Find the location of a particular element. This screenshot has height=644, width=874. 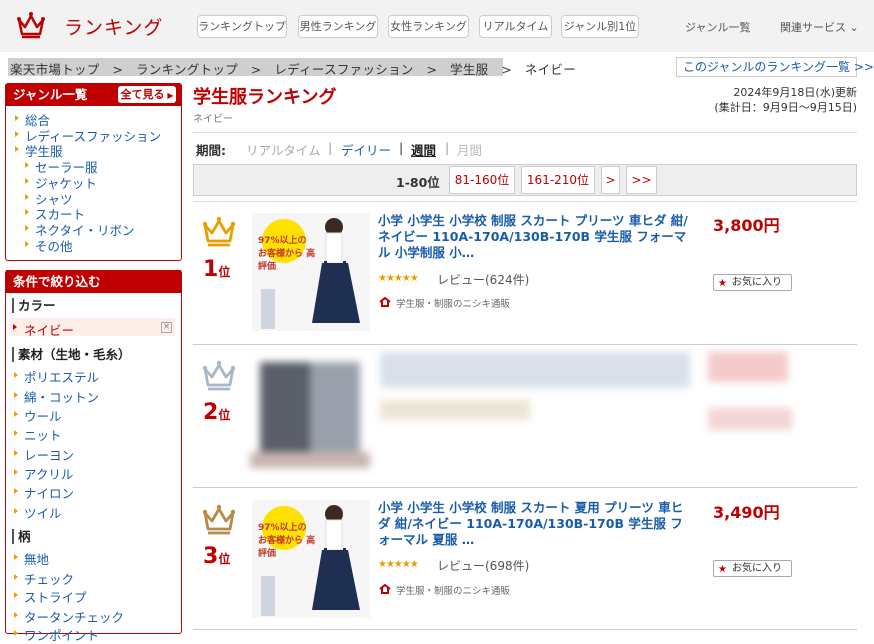

updated-date: 2024年9月18日(水)更新 is located at coordinates (795, 92).